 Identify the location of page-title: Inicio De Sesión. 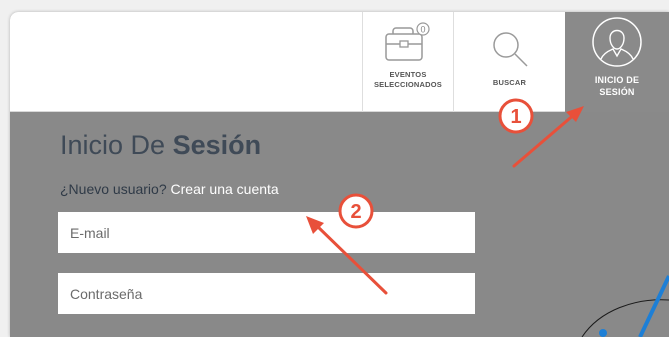
(160, 145).